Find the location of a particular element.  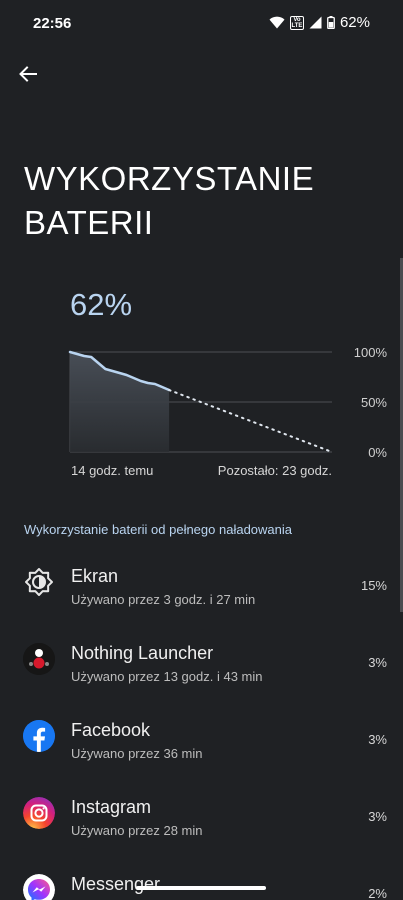

app-row-messenger: Messenger 2% is located at coordinates (201, 882).